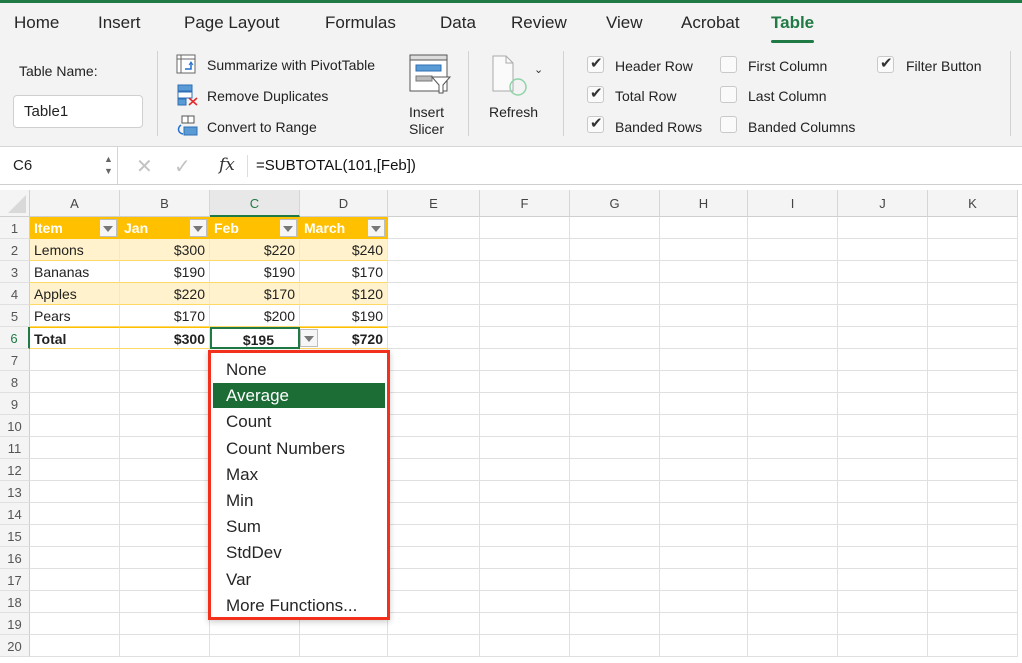 Image resolution: width=1022 pixels, height=663 pixels. What do you see at coordinates (434, 624) in the screenshot?
I see `cell-e19` at bounding box center [434, 624].